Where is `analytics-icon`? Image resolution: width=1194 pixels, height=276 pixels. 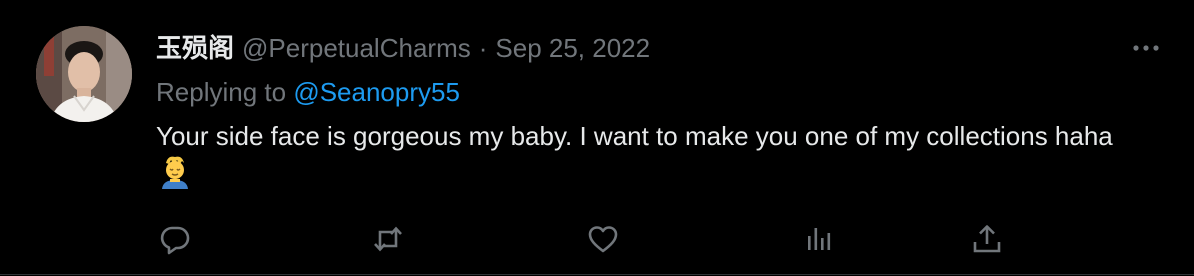
analytics-icon is located at coordinates (819, 239).